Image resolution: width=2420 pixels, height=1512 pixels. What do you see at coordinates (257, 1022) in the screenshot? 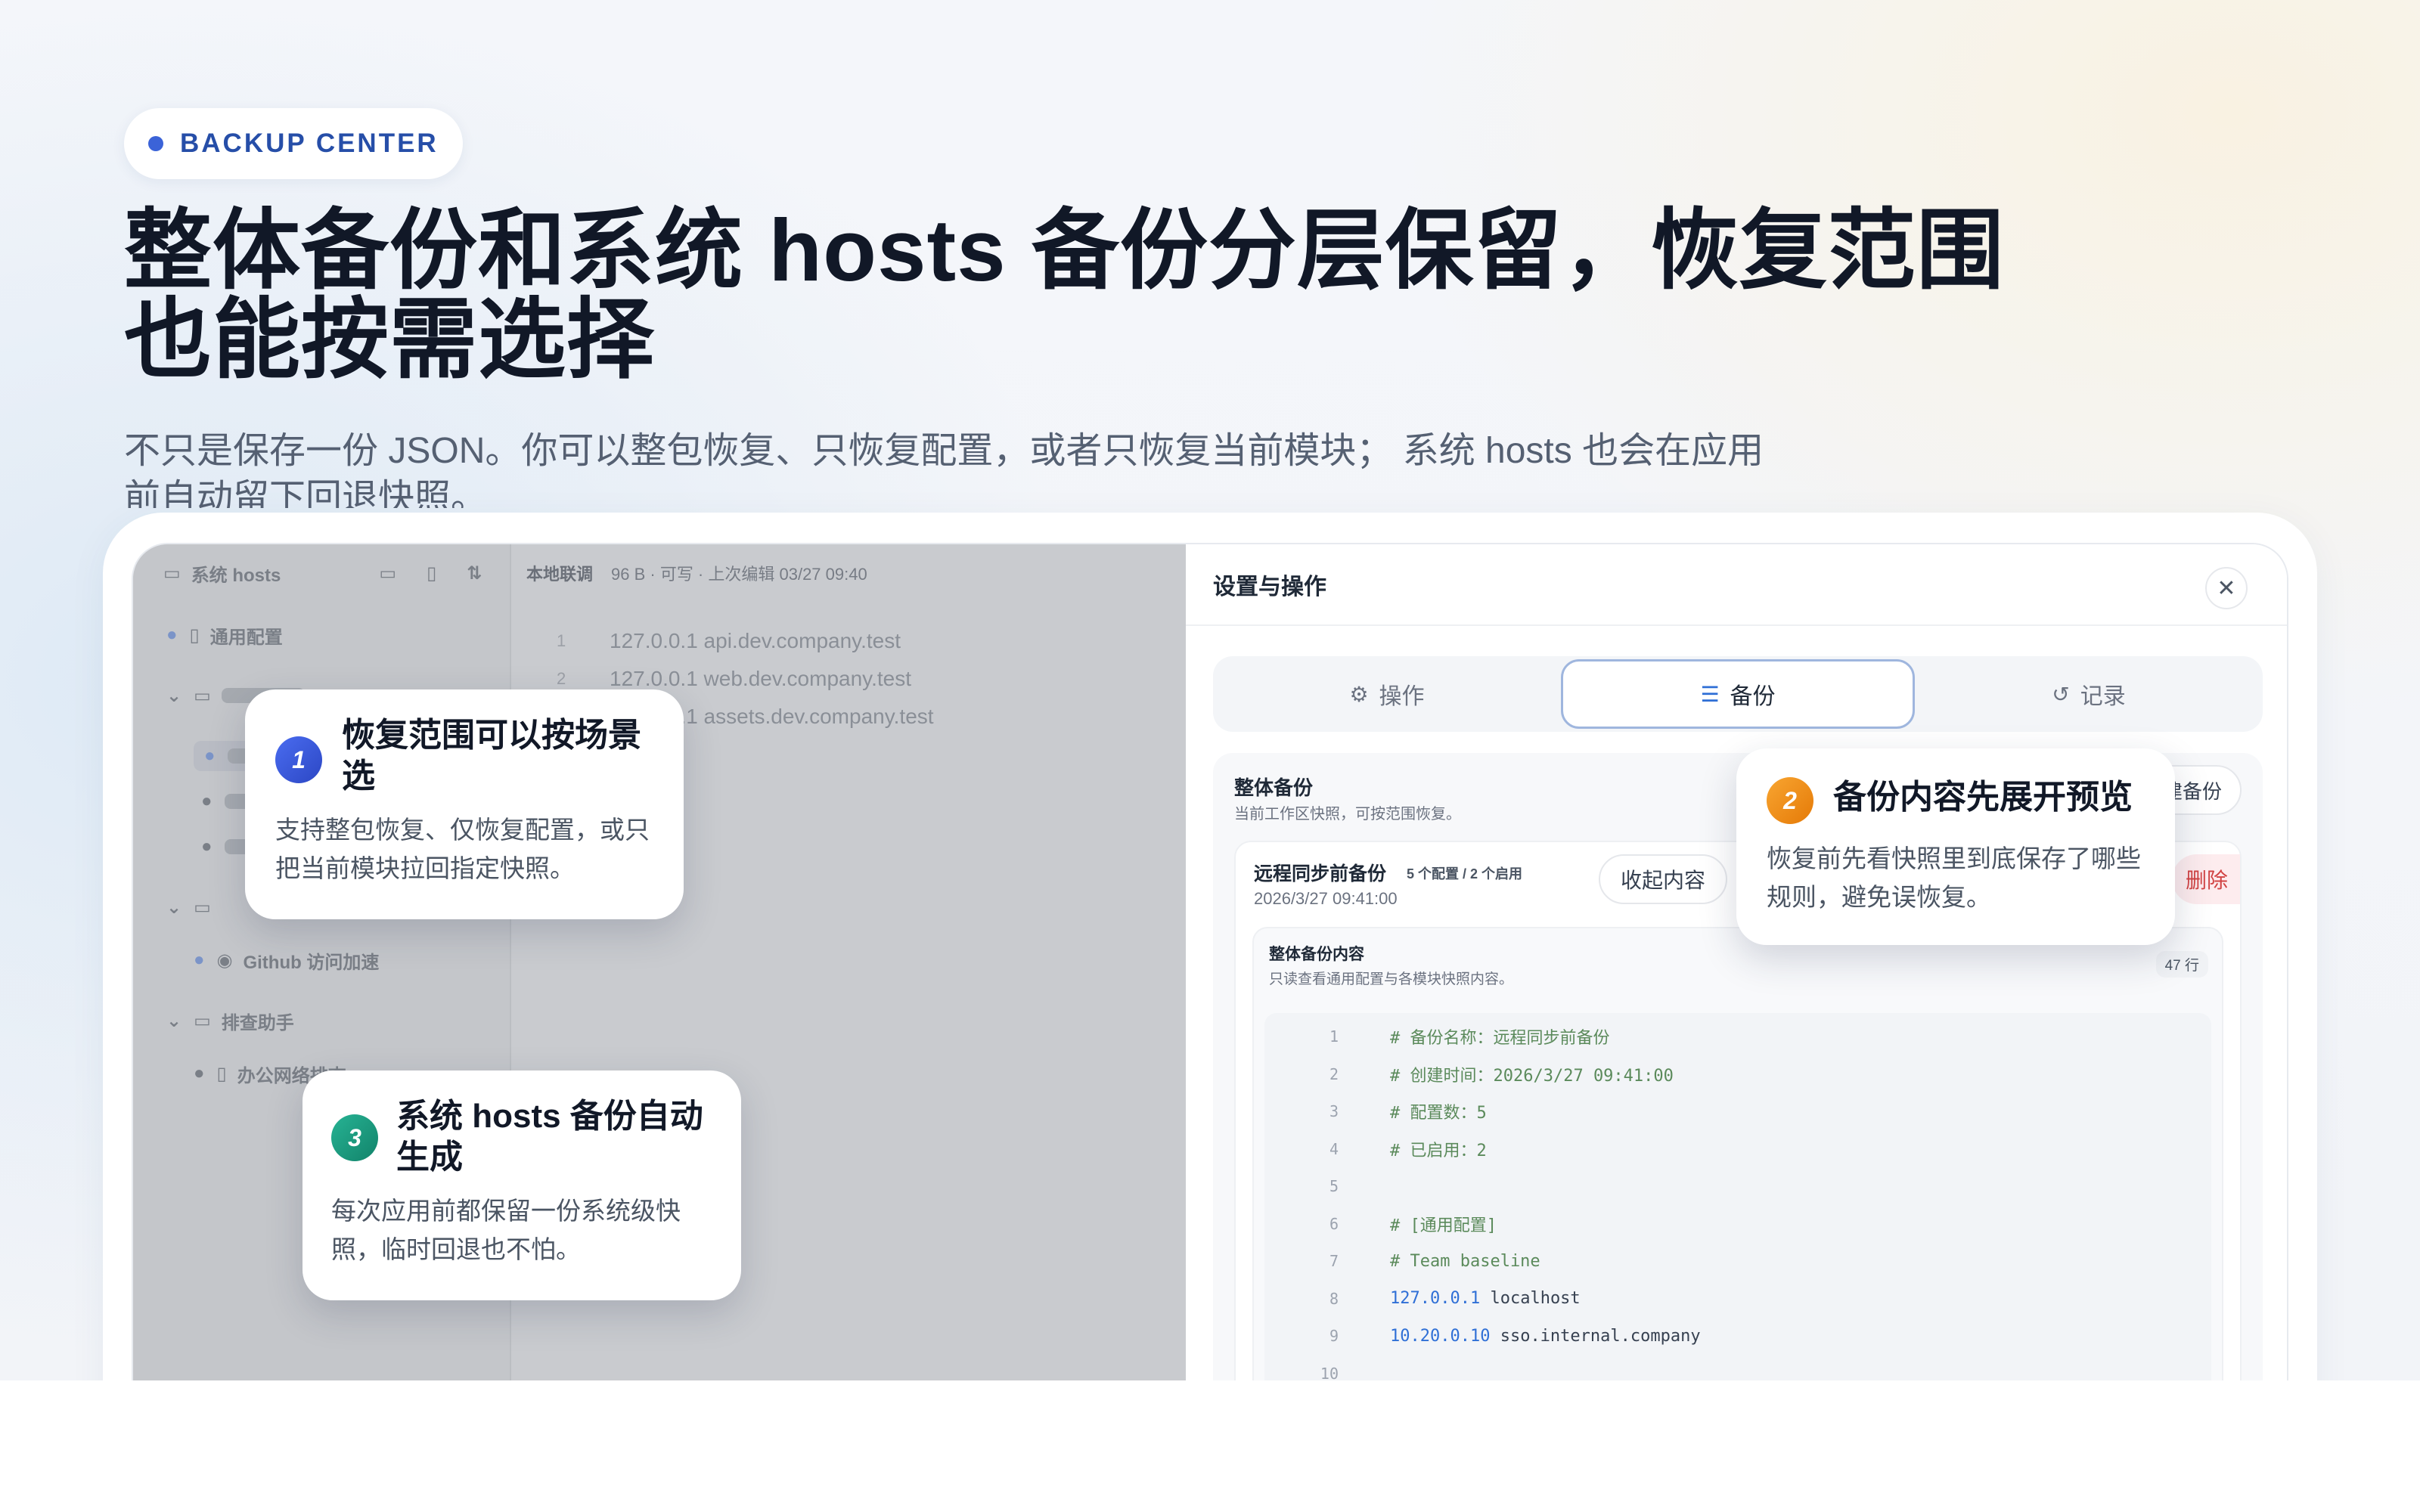
I see `sidebar-item-label: 排查助手` at bounding box center [257, 1022].